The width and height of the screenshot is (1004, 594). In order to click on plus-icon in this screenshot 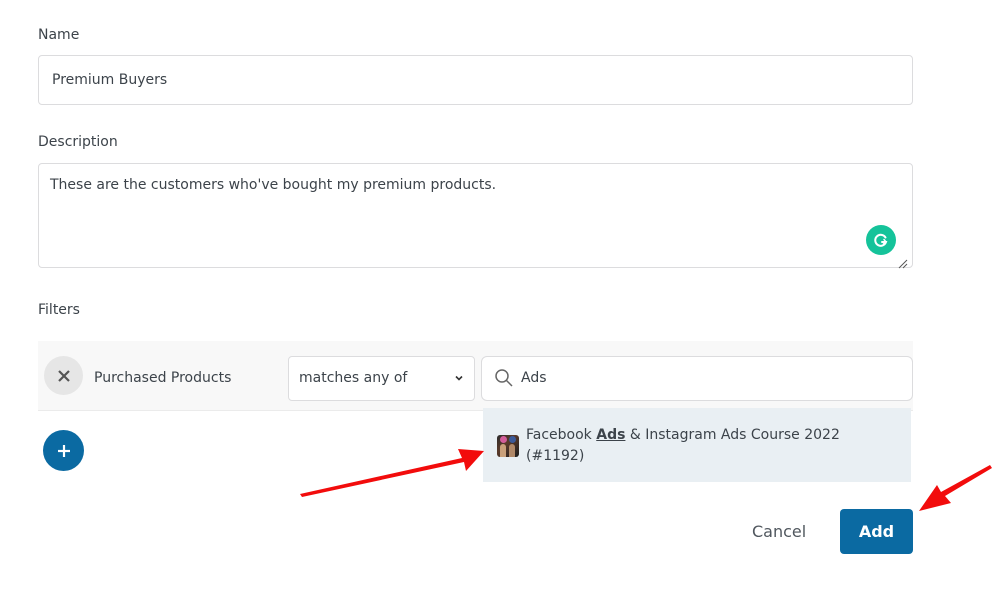, I will do `click(63, 450)`.